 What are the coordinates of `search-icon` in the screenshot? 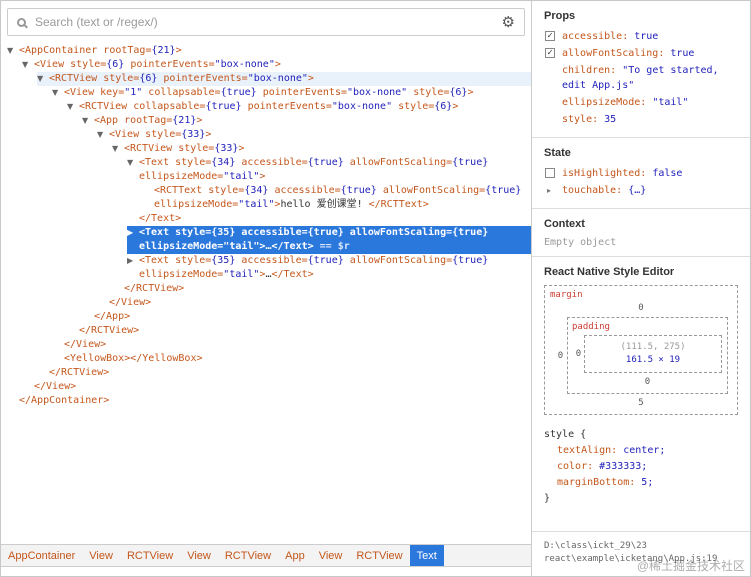 It's located at (21, 22).